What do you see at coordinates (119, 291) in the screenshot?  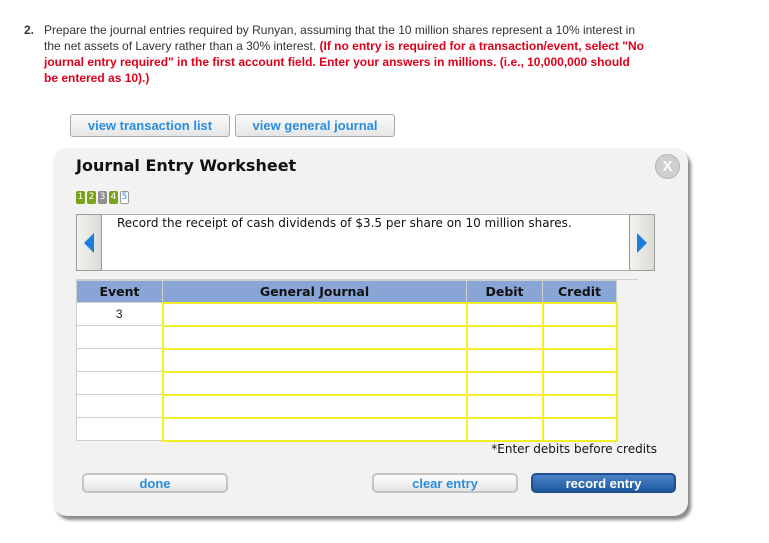 I see `header-event: Event` at bounding box center [119, 291].